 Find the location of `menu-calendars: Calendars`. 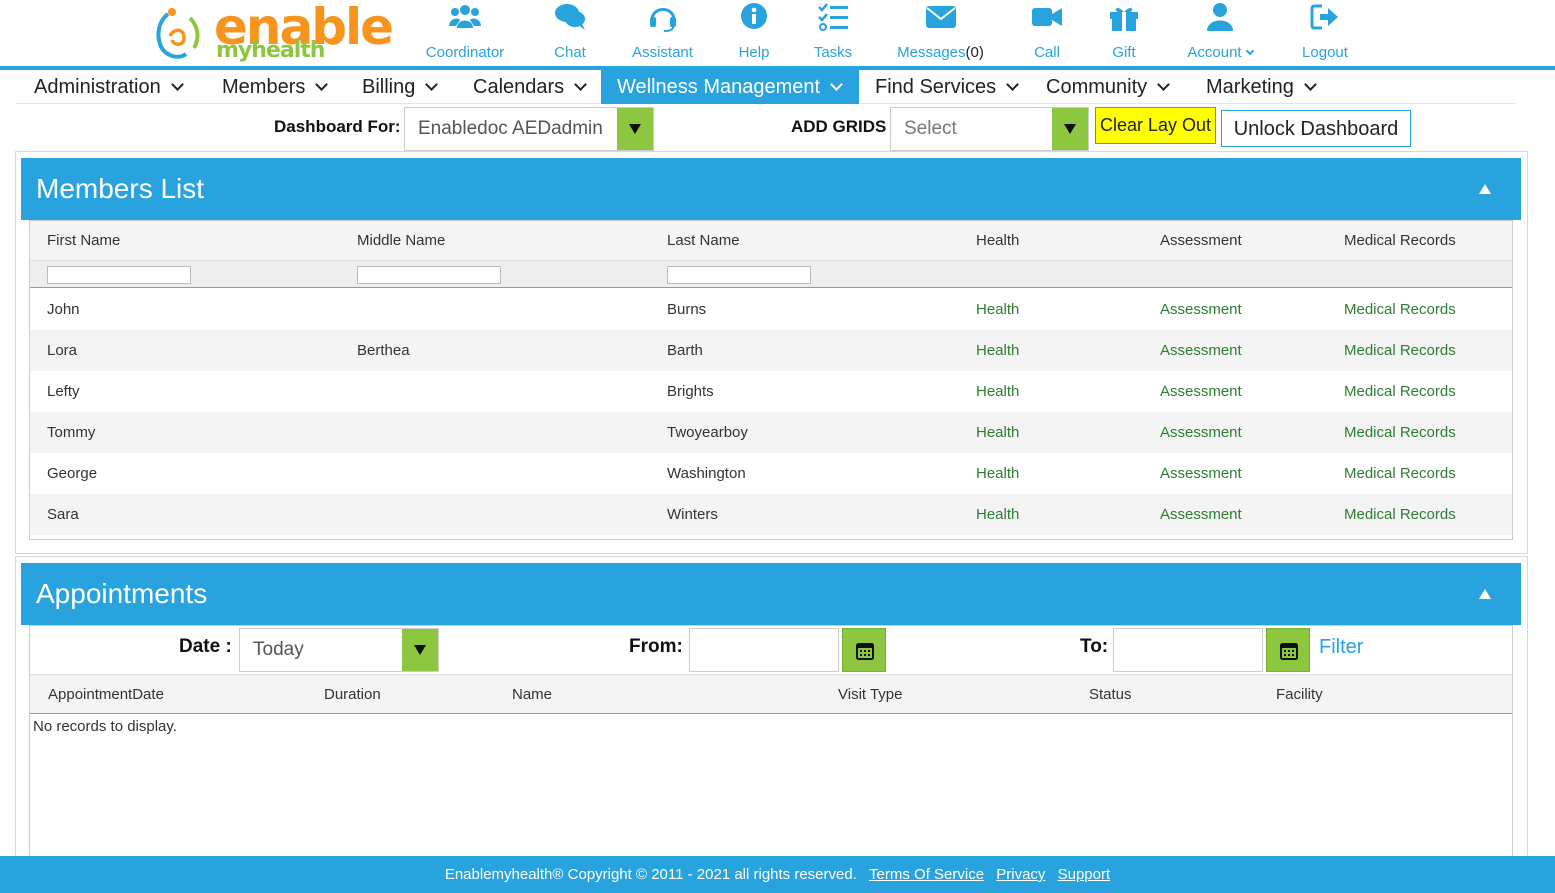

menu-calendars: Calendars is located at coordinates (530, 87).